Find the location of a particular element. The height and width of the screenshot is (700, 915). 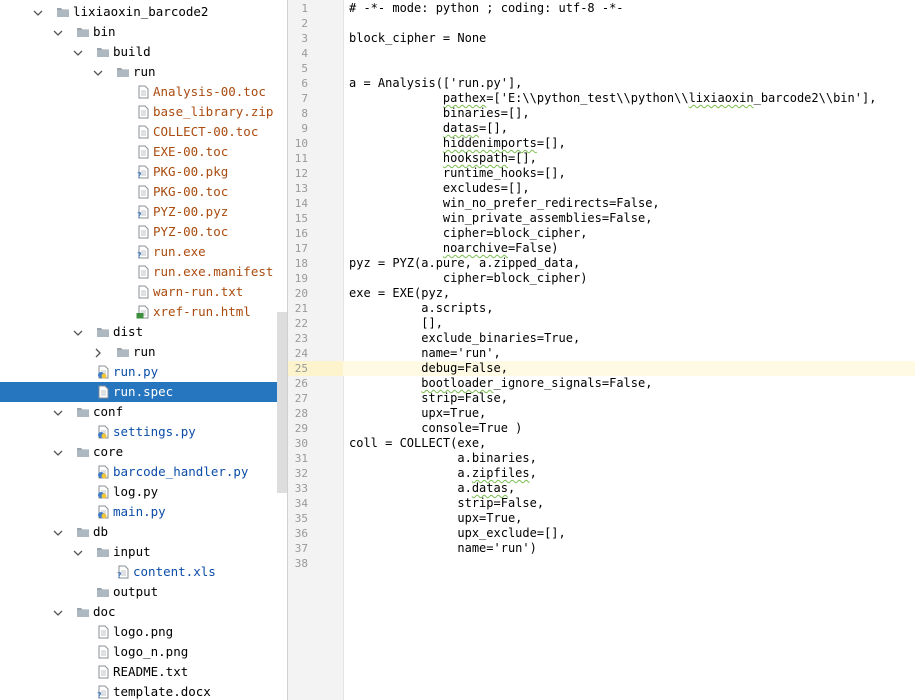

code-line: a.zipfiles, is located at coordinates (443, 473).